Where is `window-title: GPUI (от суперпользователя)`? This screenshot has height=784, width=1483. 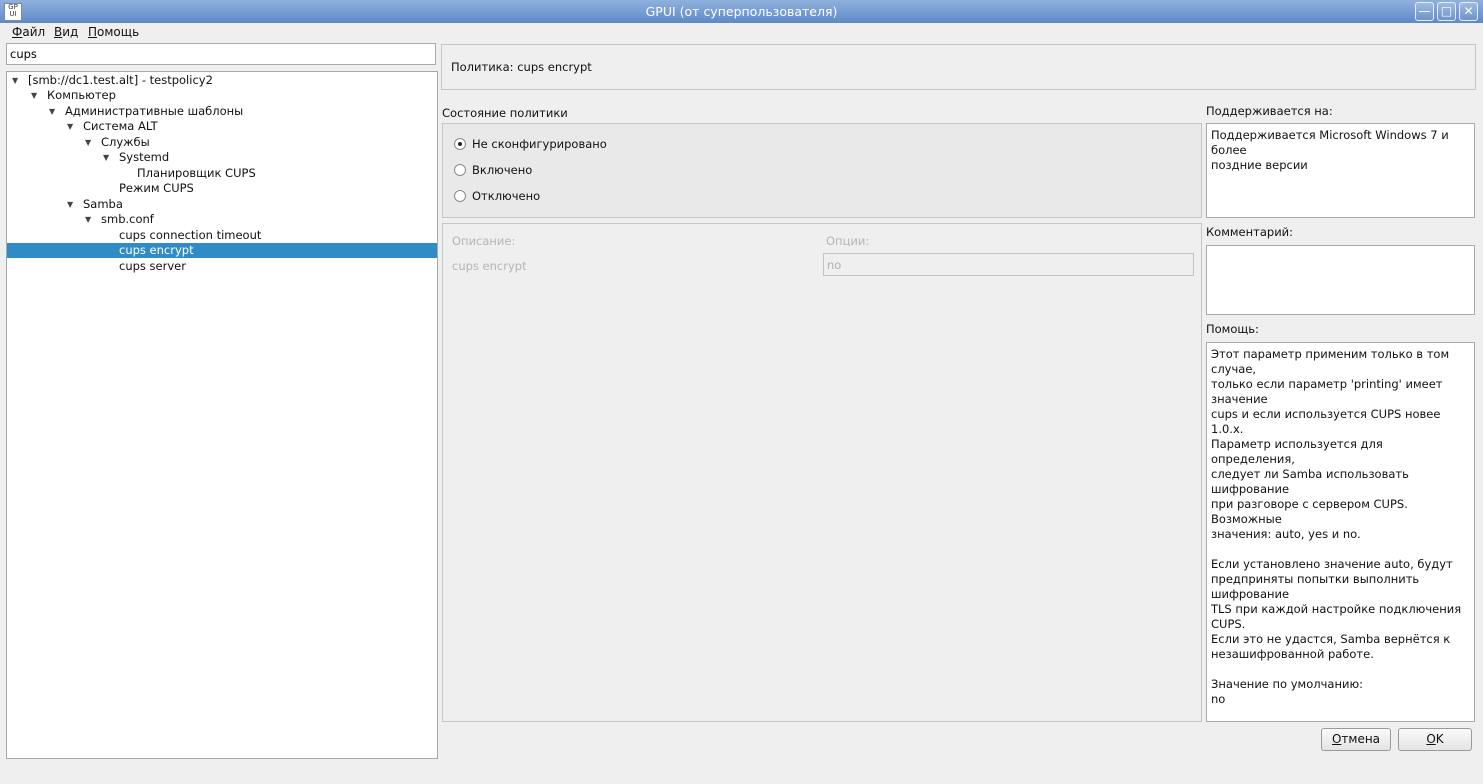 window-title: GPUI (от суперпользователя) is located at coordinates (741, 11).